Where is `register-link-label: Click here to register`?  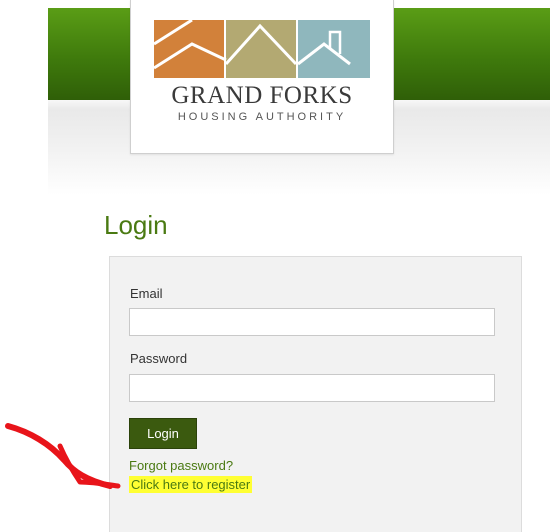
register-link-label: Click here to register is located at coordinates (191, 484).